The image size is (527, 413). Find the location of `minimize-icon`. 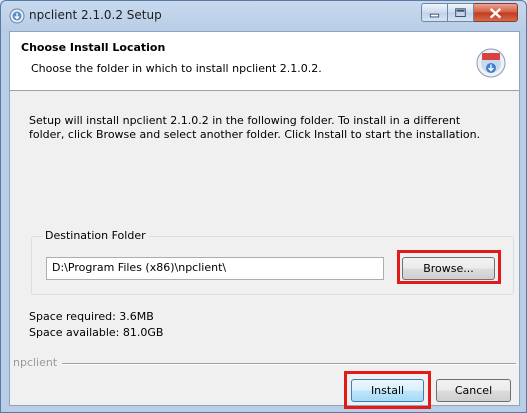

minimize-icon is located at coordinates (434, 15).